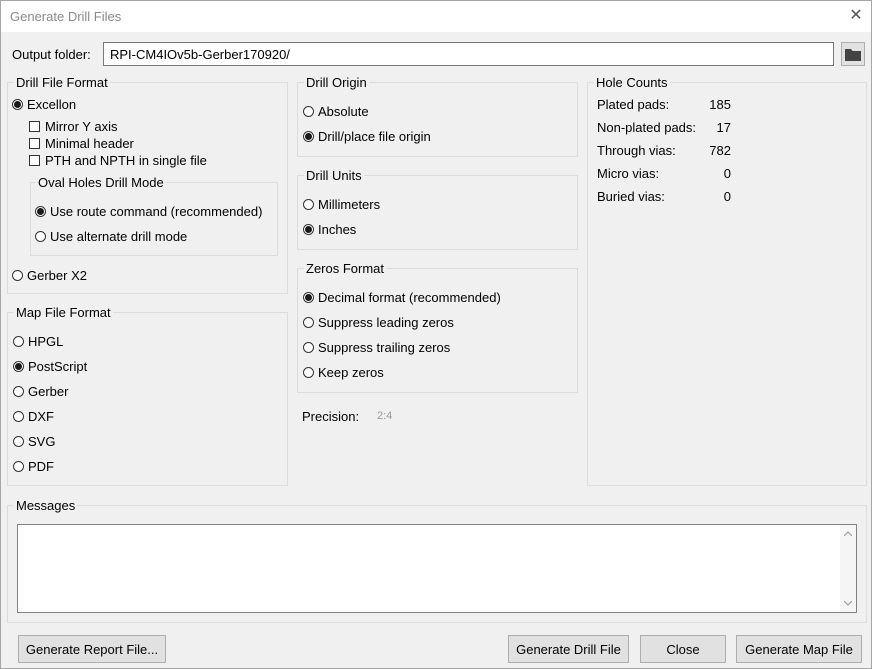 This screenshot has height=669, width=872. Describe the element at coordinates (385, 416) in the screenshot. I see `precision-value: 2:4` at that location.